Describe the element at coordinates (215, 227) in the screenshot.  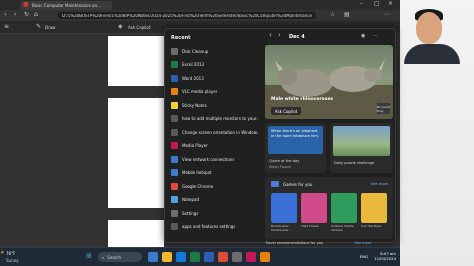
I see `recent-item: apps and features settings` at that location.